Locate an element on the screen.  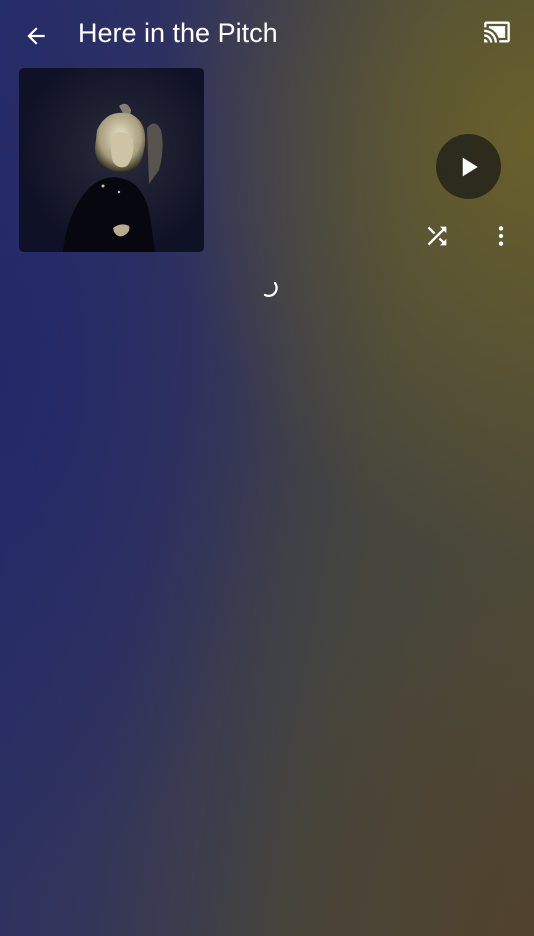
shuffle-button is located at coordinates (437, 236).